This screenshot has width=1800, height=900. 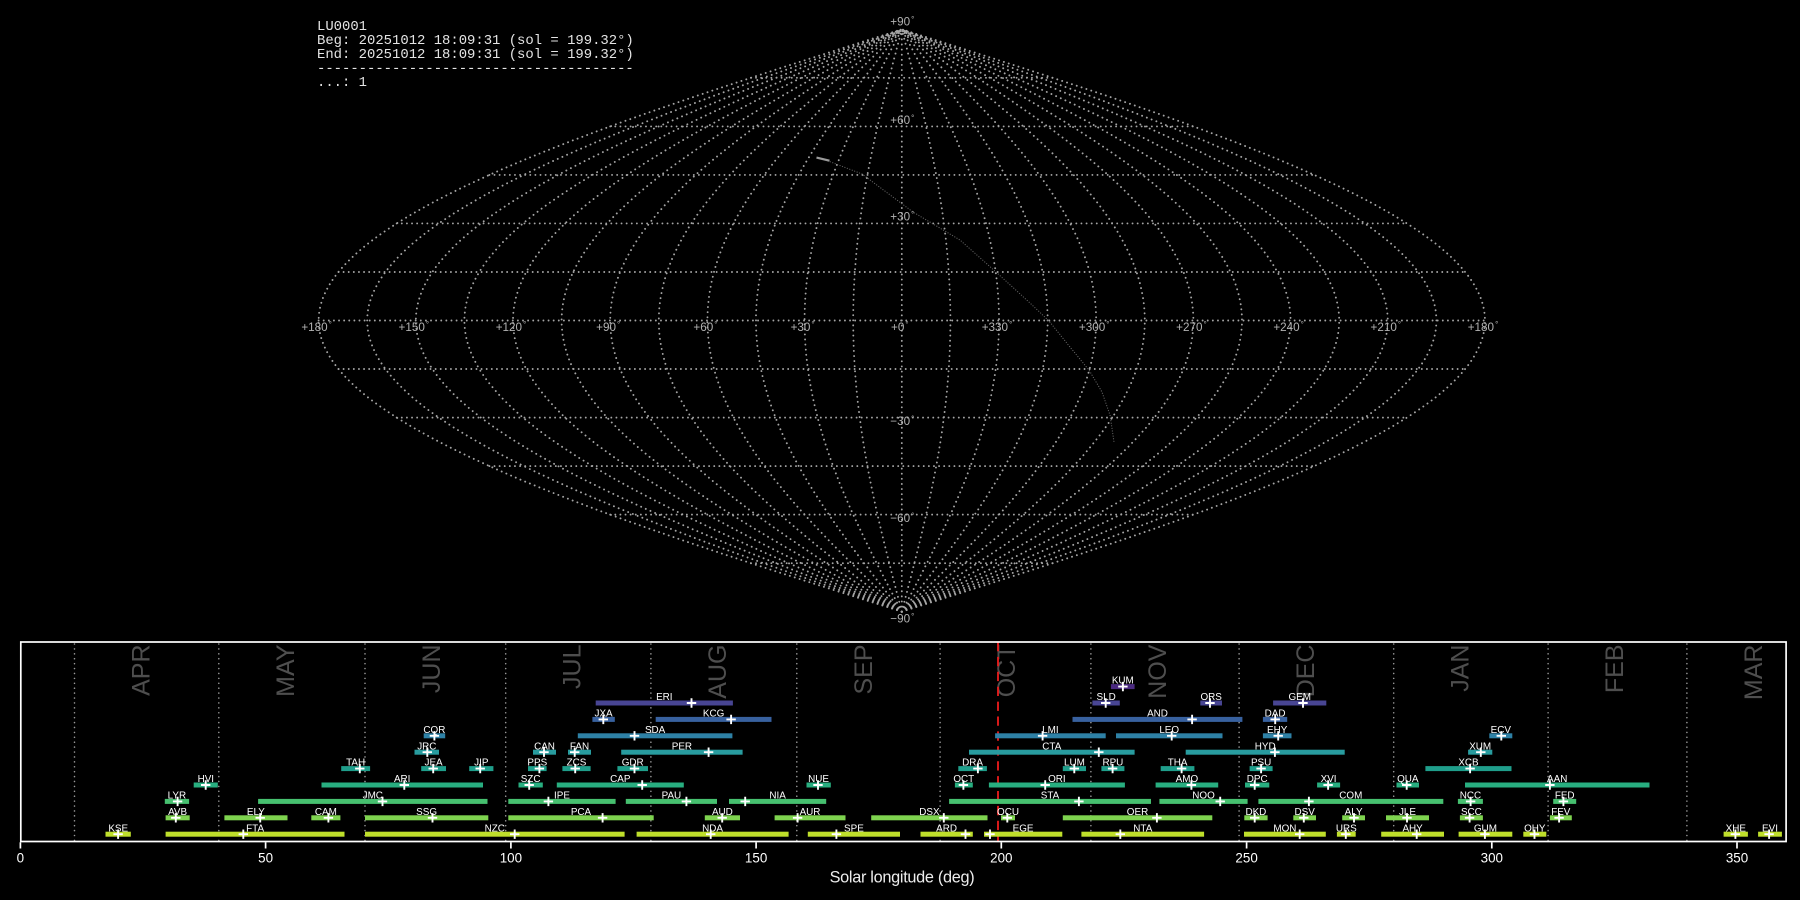 I want to click on svg-text: +150°, so click(x=414, y=327).